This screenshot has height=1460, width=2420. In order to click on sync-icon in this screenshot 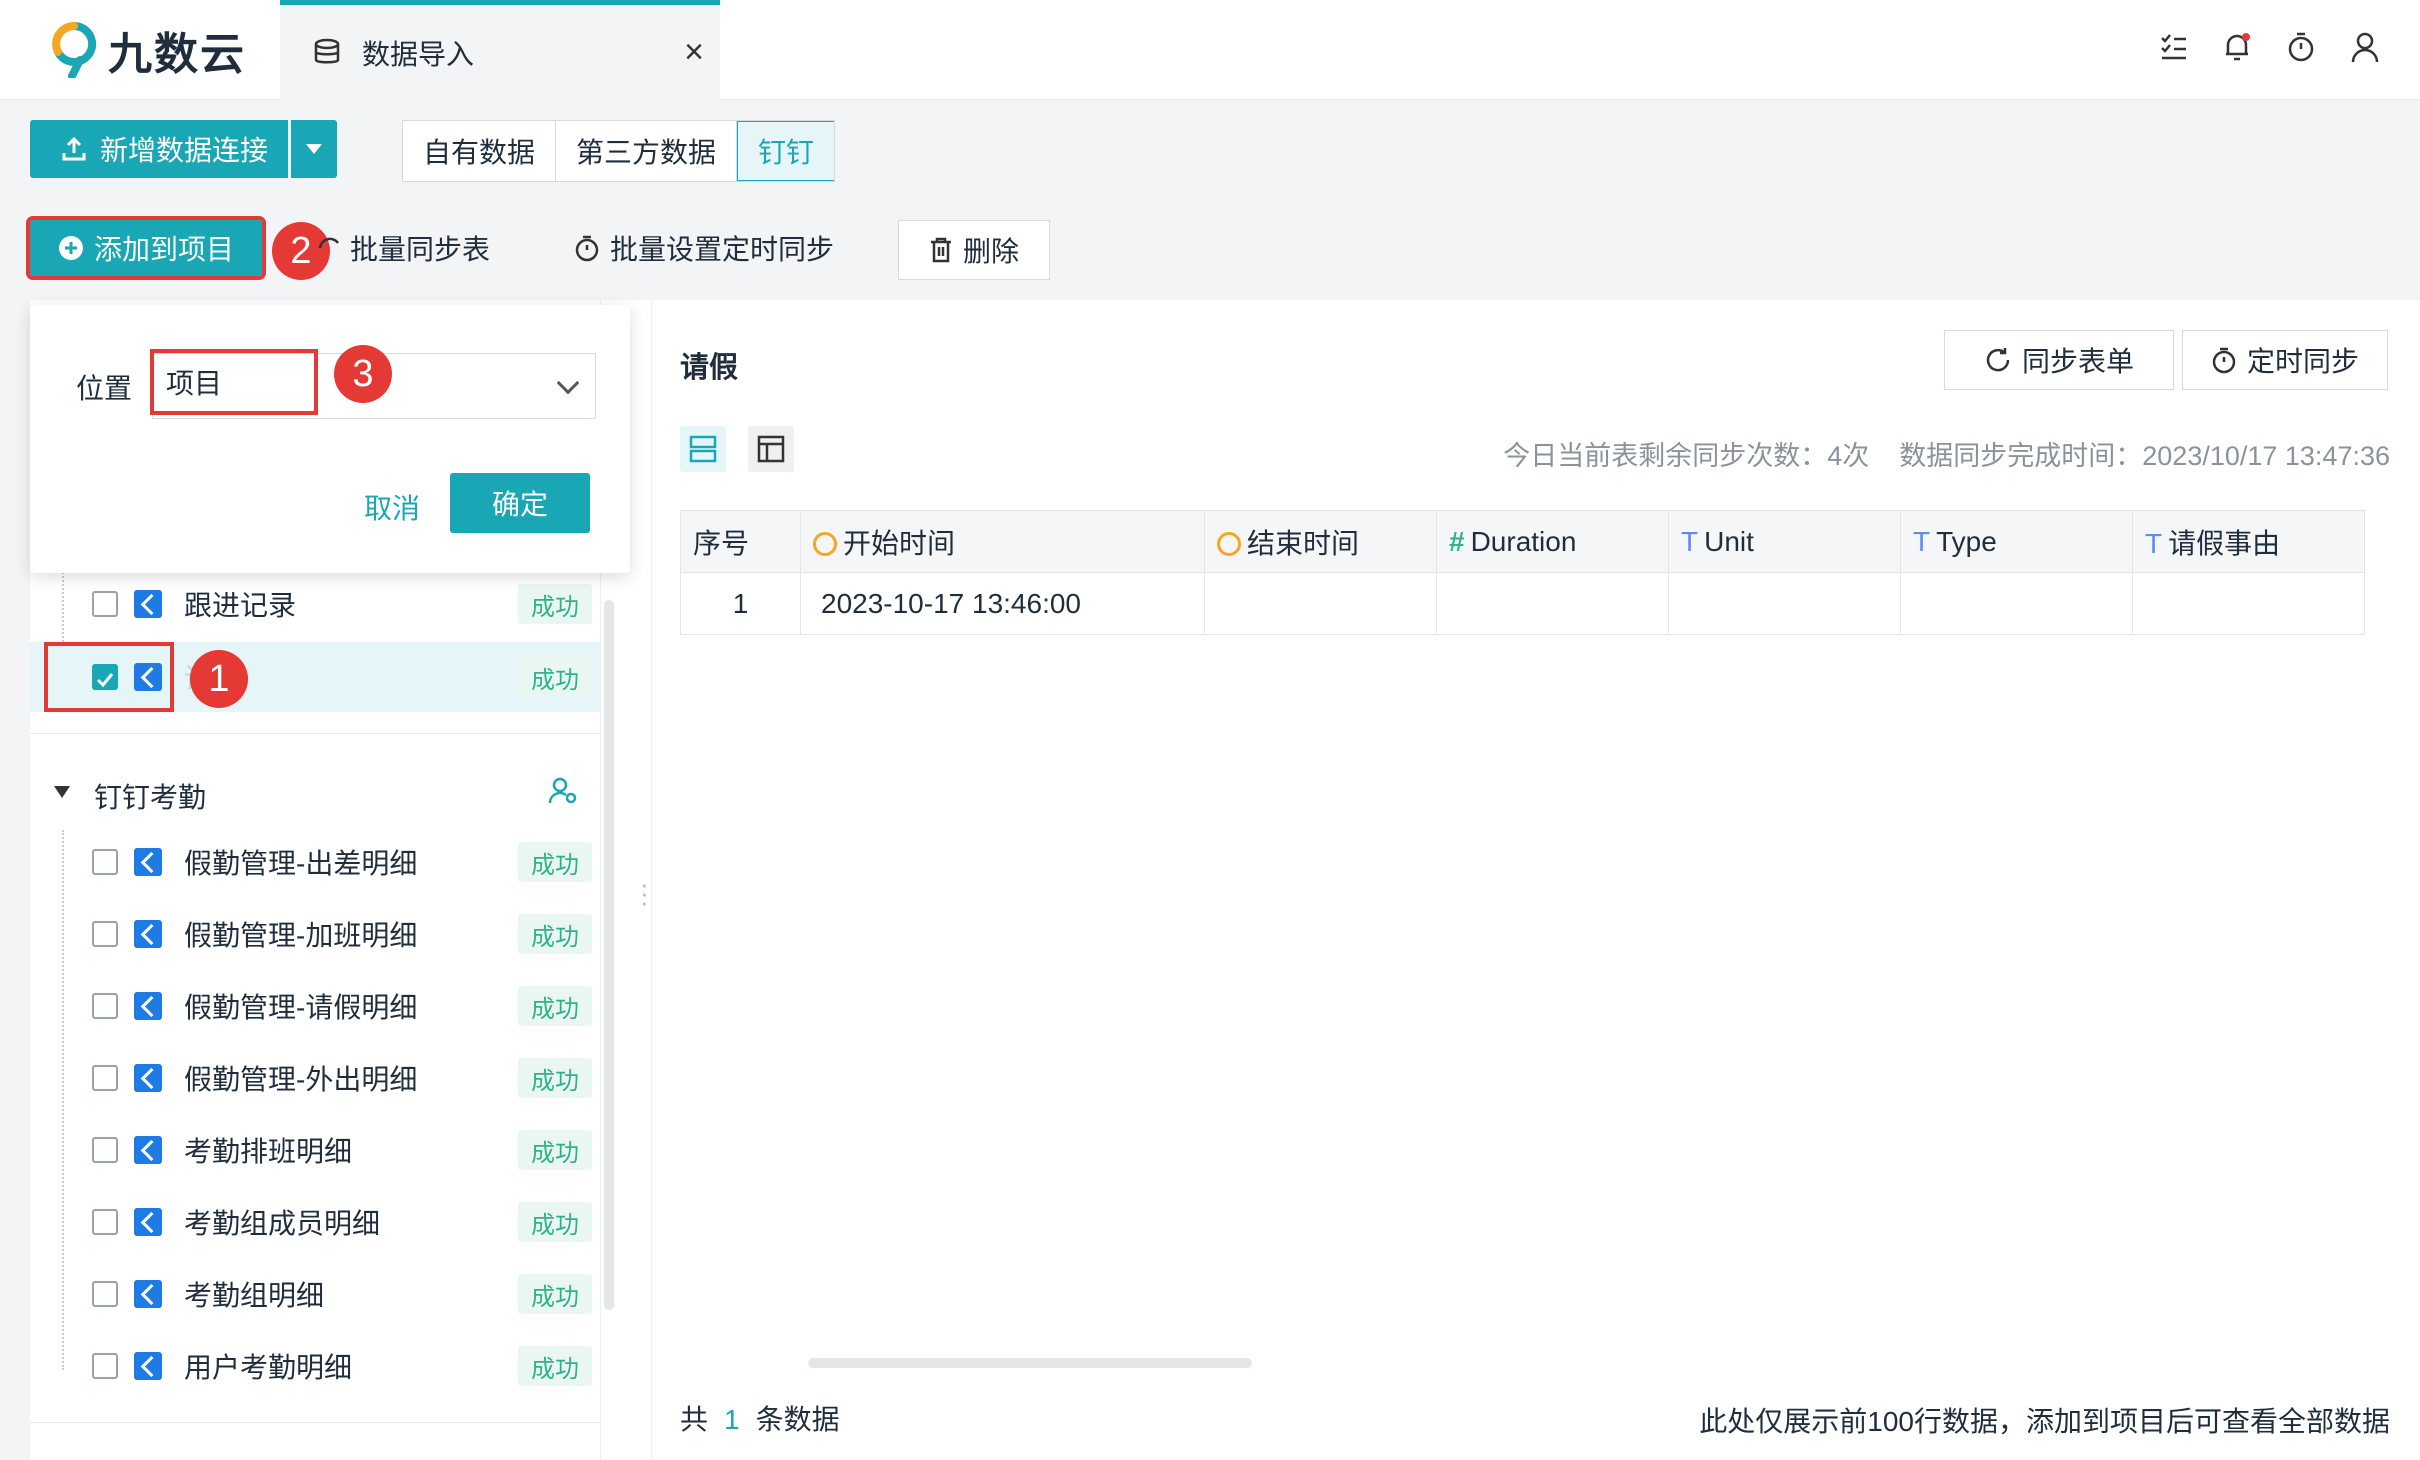, I will do `click(329, 243)`.